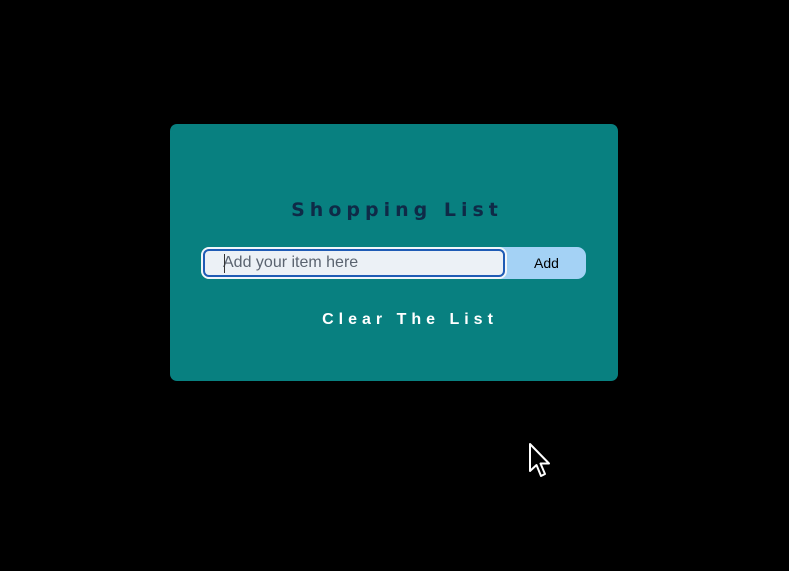  What do you see at coordinates (410, 320) in the screenshot?
I see `clear-list-button: Clear The List` at bounding box center [410, 320].